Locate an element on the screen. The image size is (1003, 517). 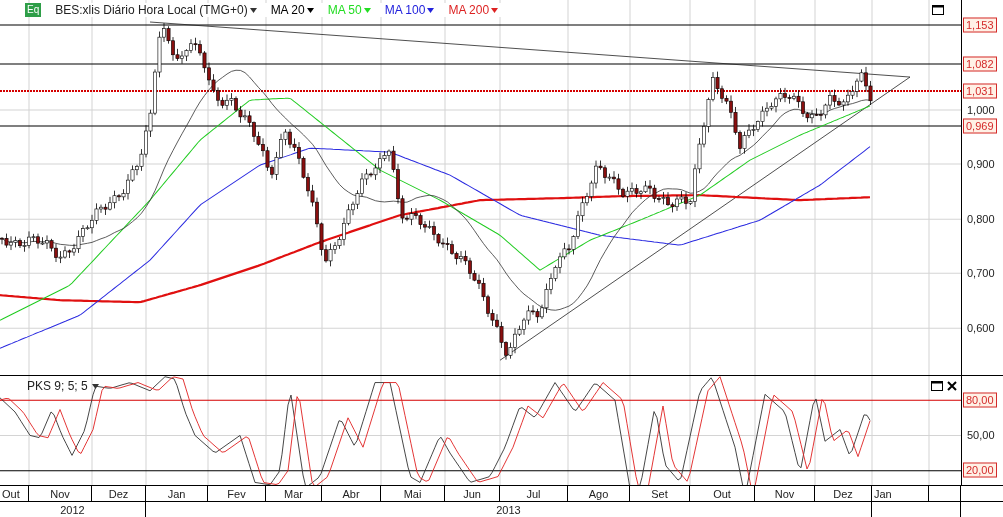
indicator-label: MA 100 is located at coordinates (405, 10).